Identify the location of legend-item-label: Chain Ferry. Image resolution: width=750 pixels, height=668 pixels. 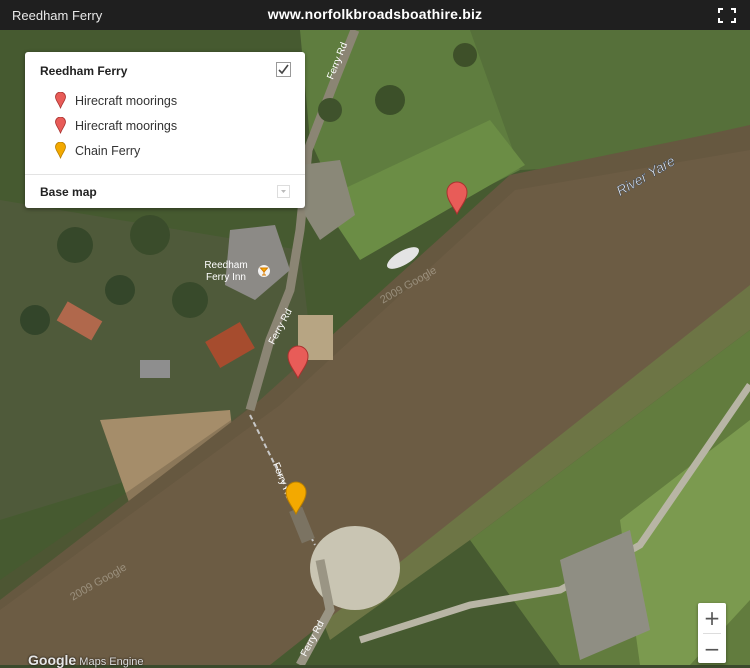
(108, 151).